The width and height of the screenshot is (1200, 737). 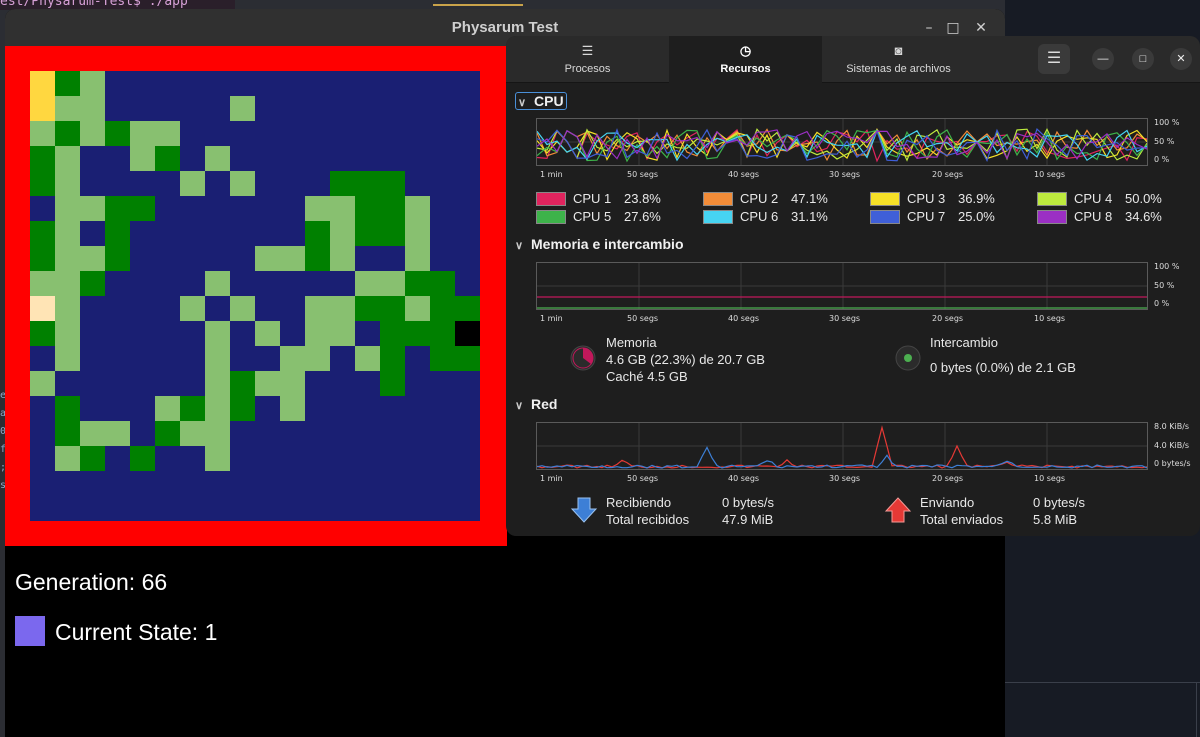 I want to click on memory-value: 4.6 GB (22.3%) de 20.7 GB, so click(x=685, y=359).